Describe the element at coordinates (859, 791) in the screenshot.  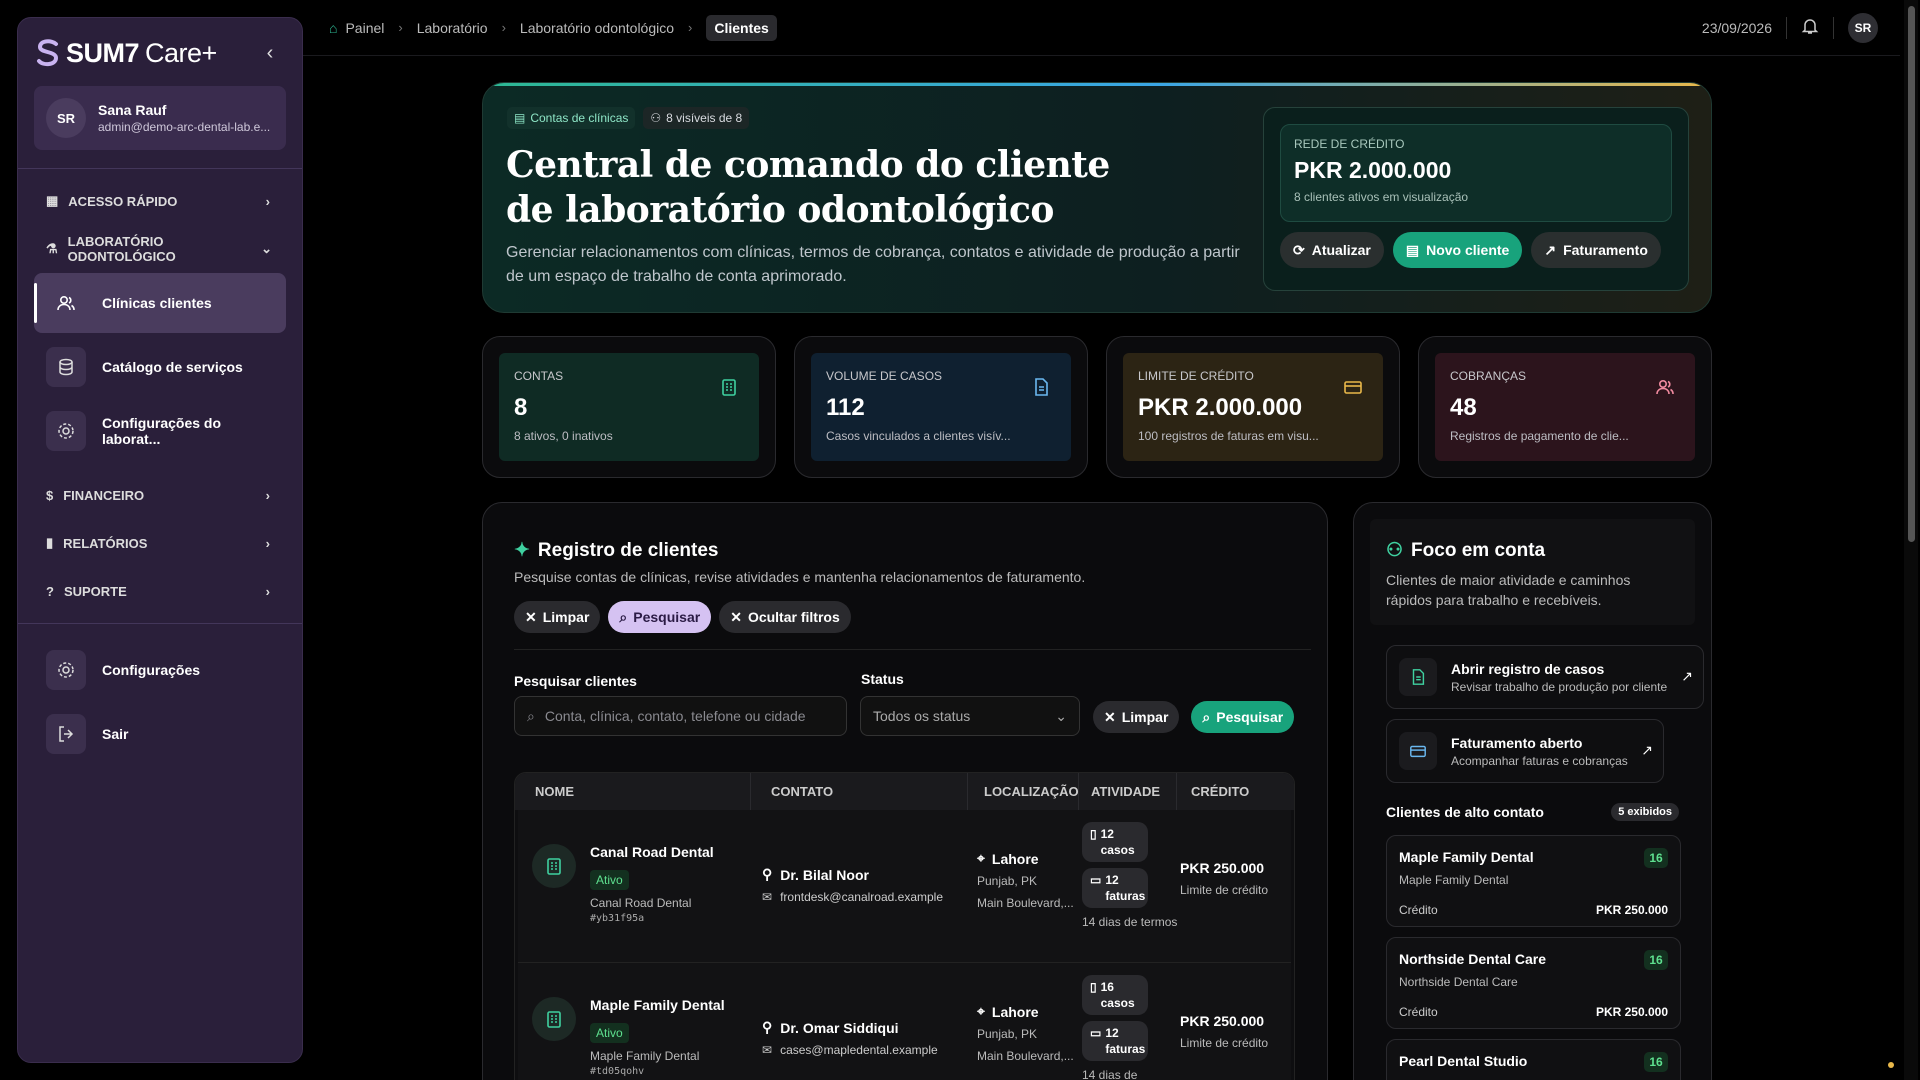
I see `column-header-contact: CONTATO` at that location.